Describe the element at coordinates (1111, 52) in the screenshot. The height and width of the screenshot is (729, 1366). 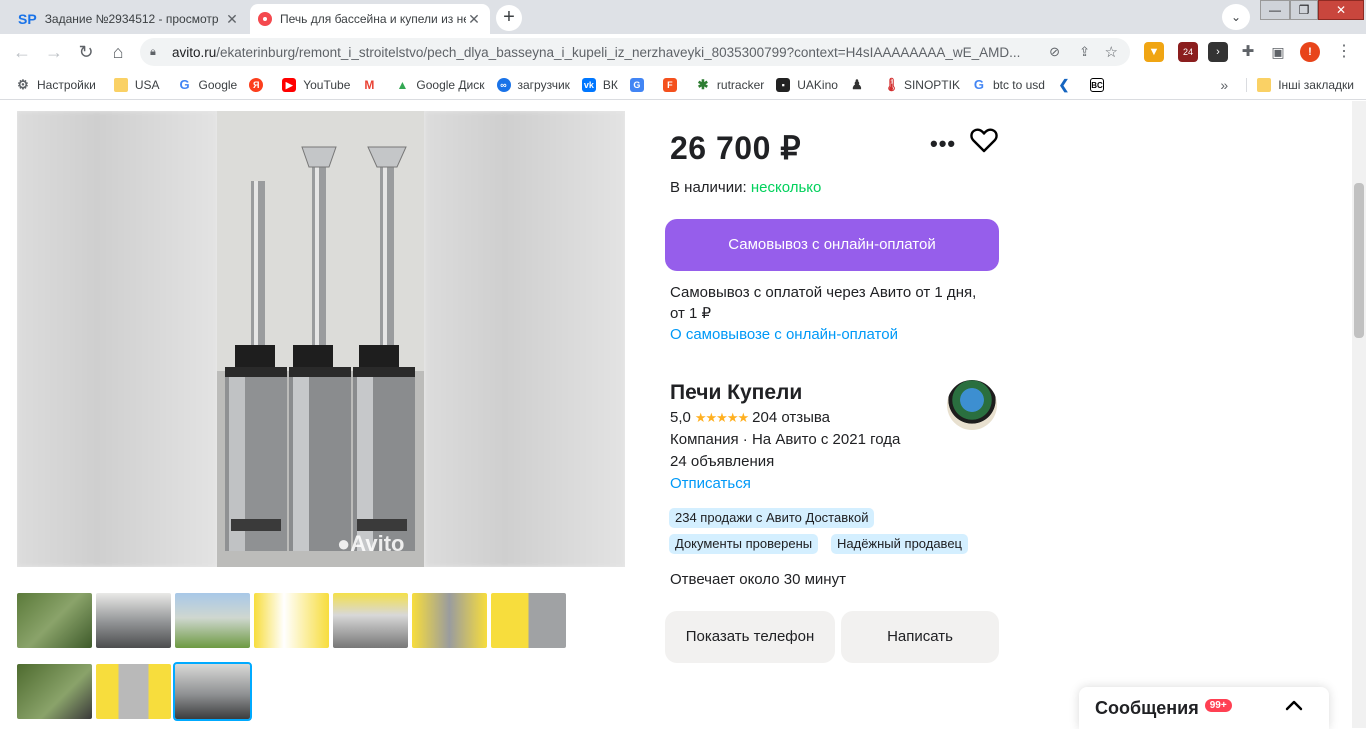
I see `bookmark-star-icon: ☆` at that location.